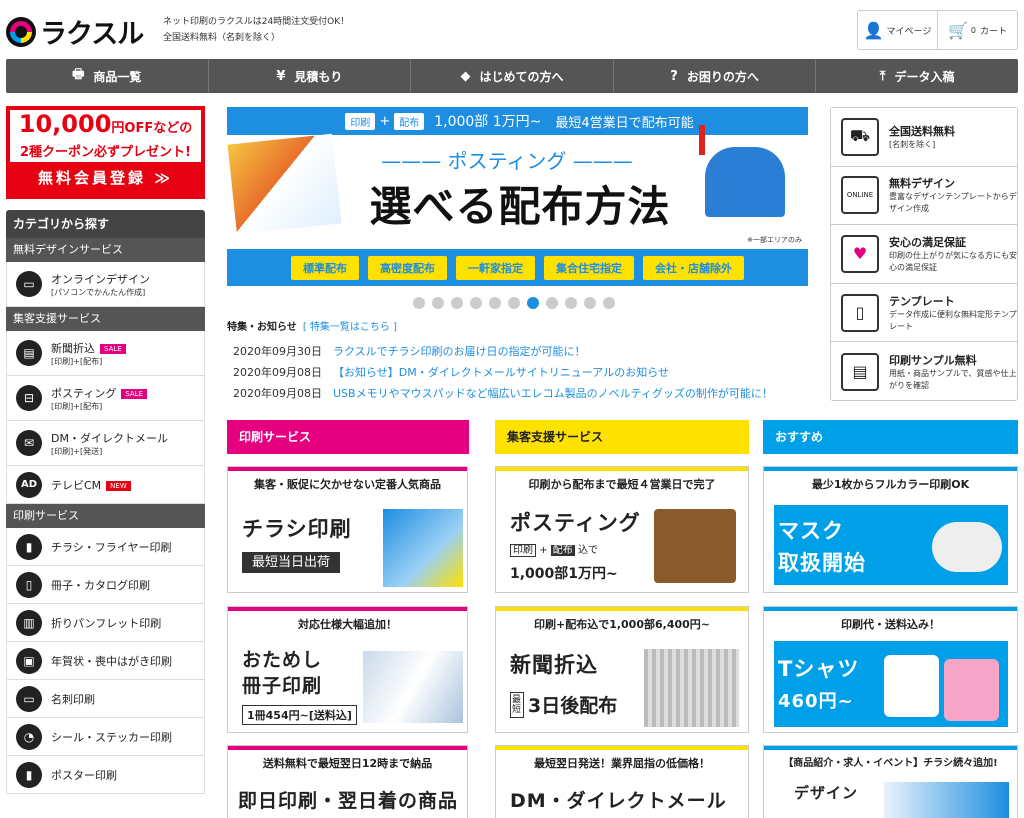 The height and width of the screenshot is (818, 1024). What do you see at coordinates (297, 529) in the screenshot?
I see `card-title: チラシ印刷` at bounding box center [297, 529].